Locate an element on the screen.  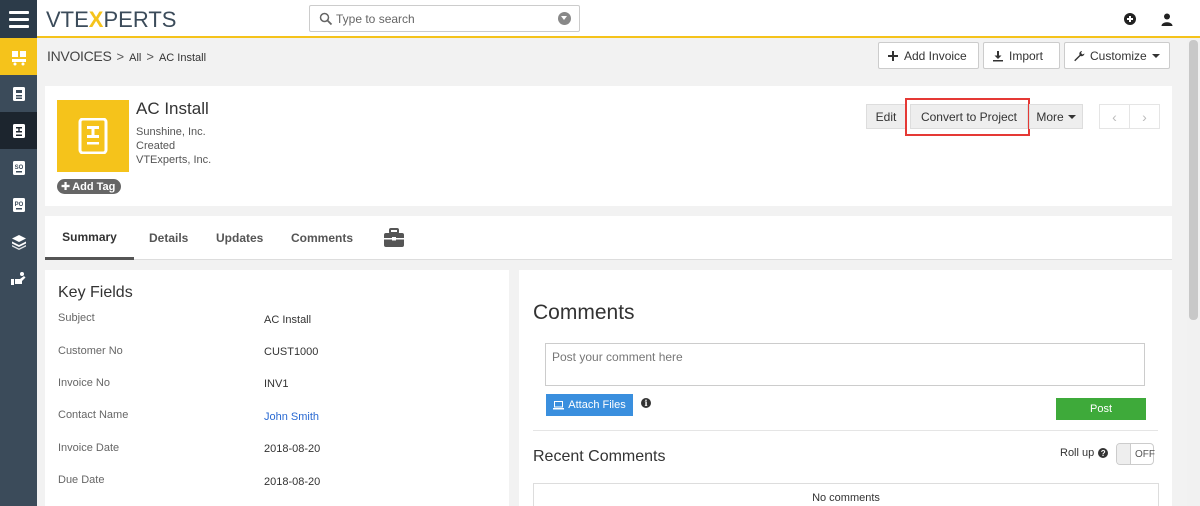
field-label-customer-no: Customer No is located at coordinates (90, 351).